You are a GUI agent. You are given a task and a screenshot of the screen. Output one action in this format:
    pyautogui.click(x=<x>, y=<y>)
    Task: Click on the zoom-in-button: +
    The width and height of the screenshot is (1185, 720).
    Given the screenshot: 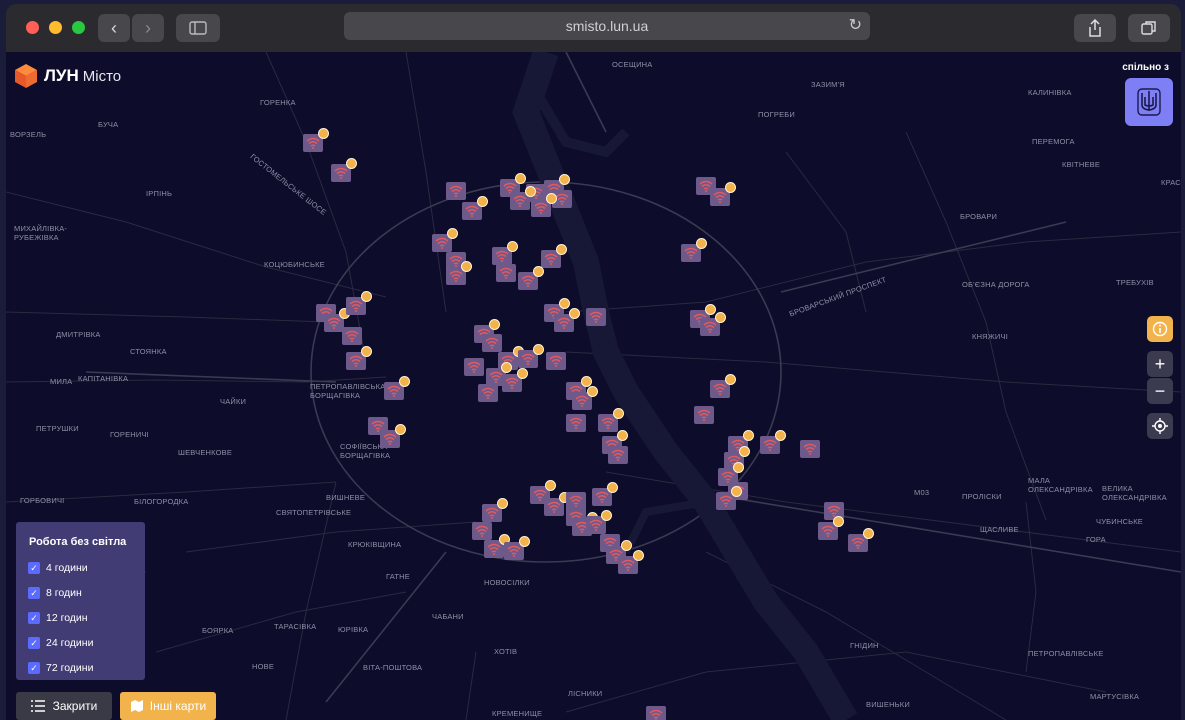 What is the action you would take?
    pyautogui.click(x=1160, y=364)
    